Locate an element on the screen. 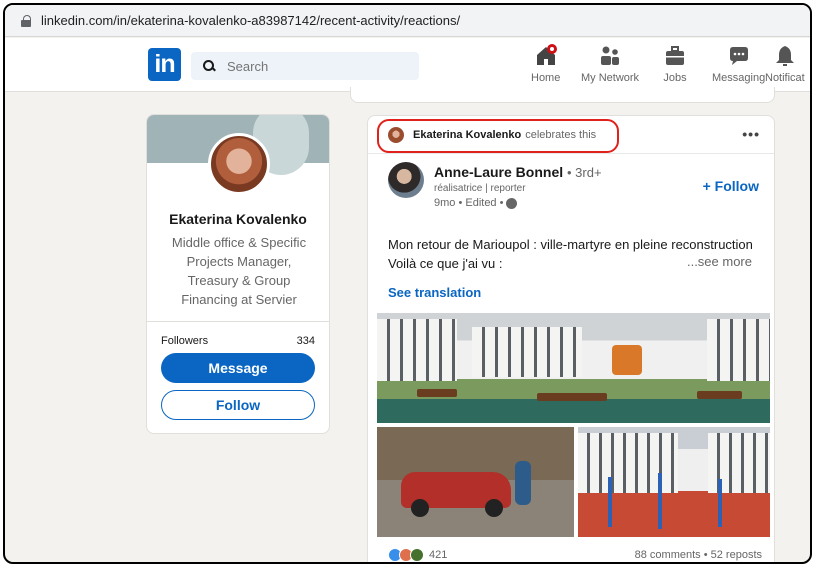 The image size is (815, 567). follow-author-button: + Follow is located at coordinates (731, 186).